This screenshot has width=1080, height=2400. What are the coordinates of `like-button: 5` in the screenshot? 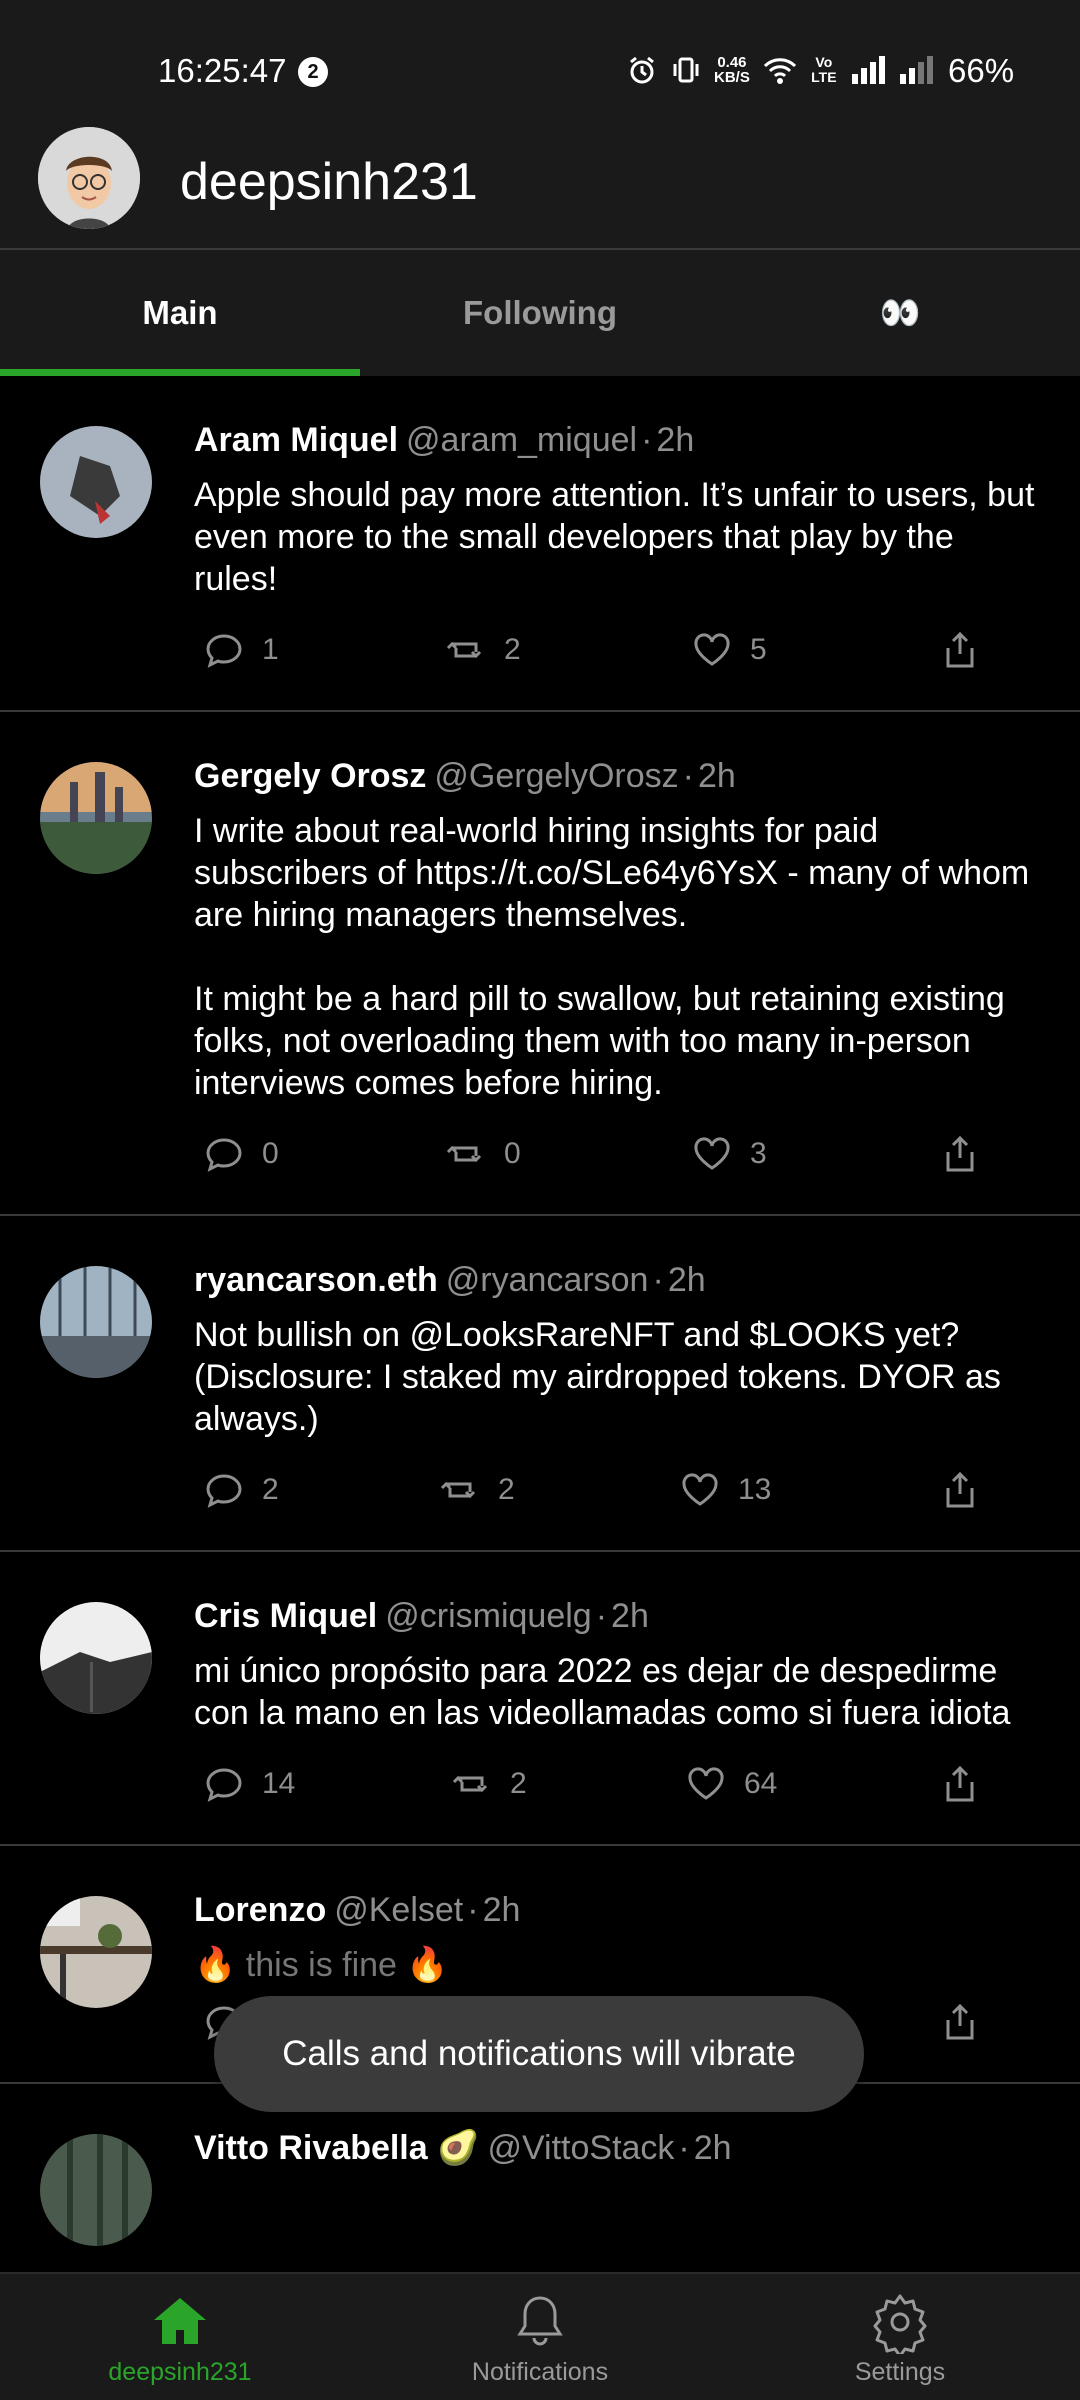 It's located at (728, 650).